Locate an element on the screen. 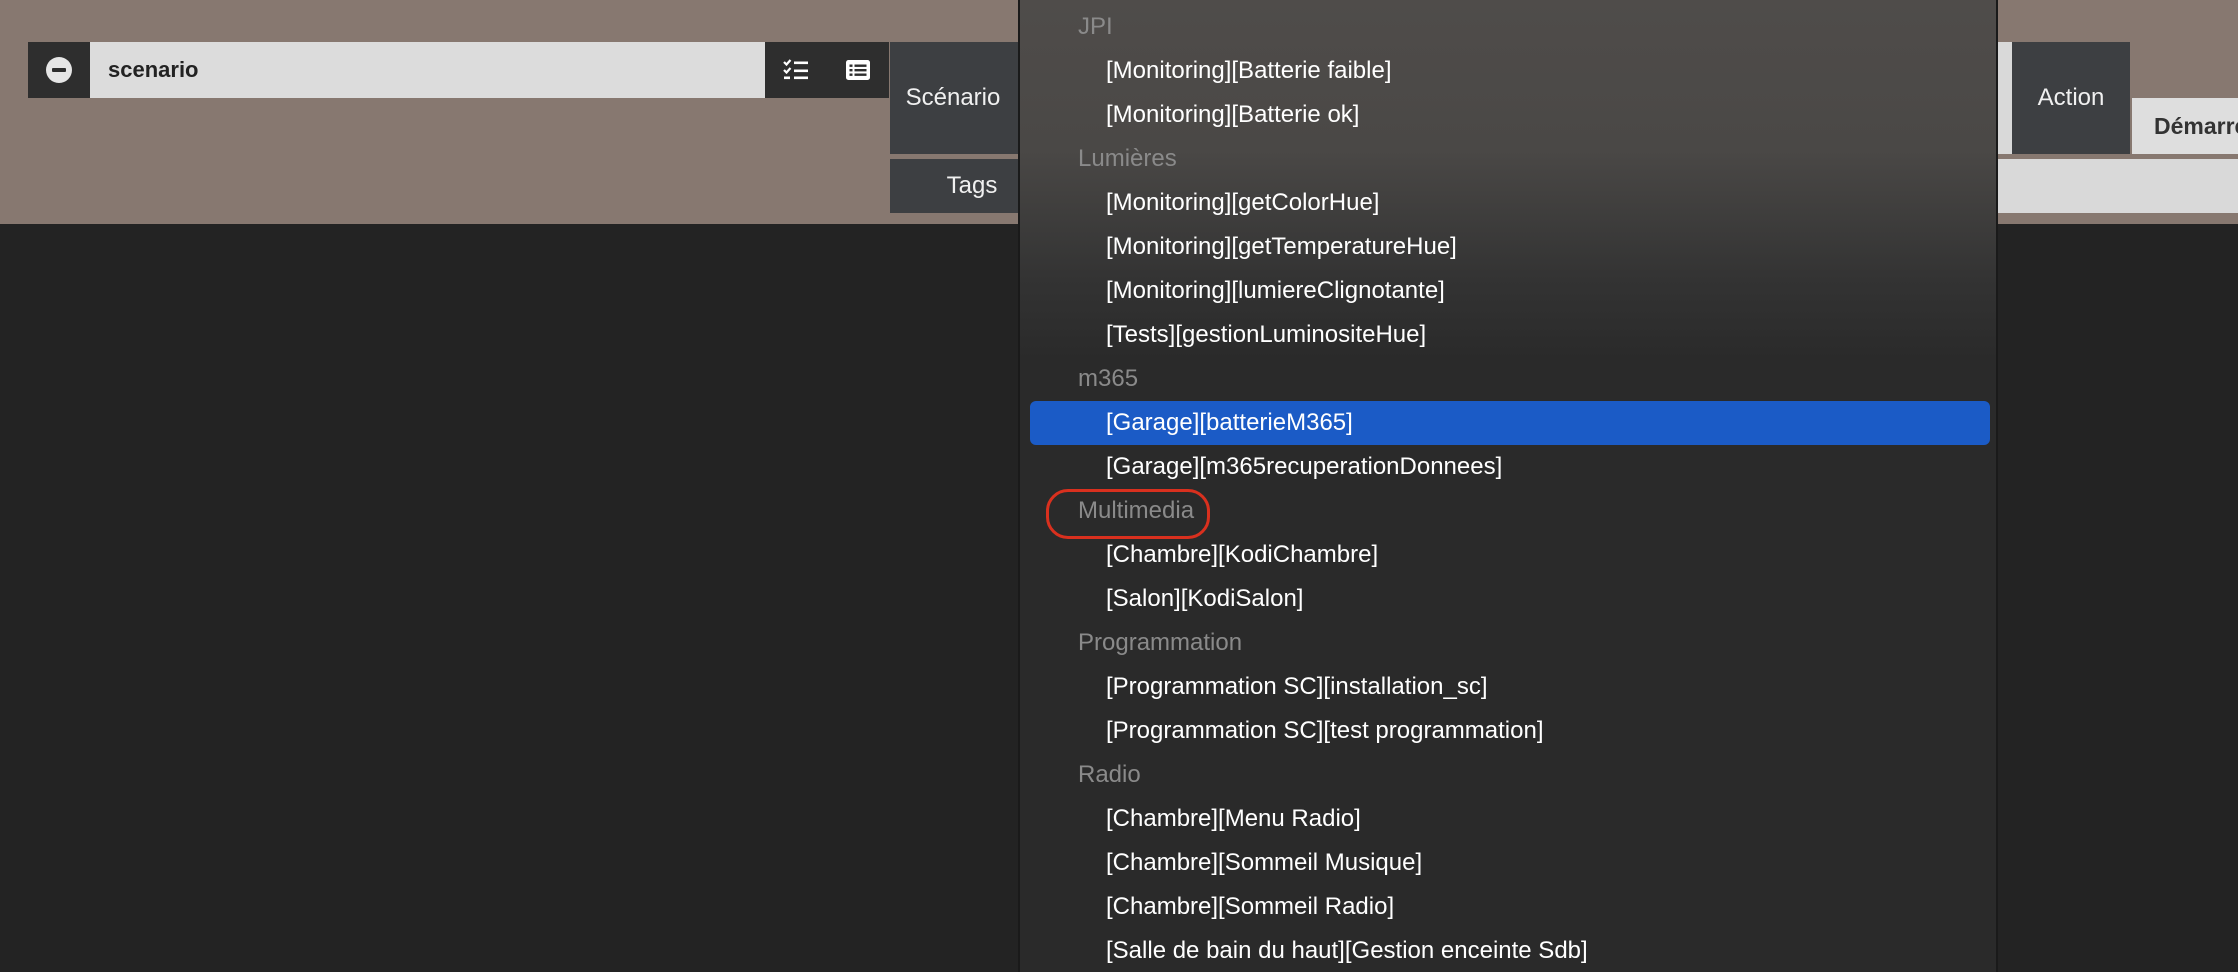 The height and width of the screenshot is (972, 2238). dropdown-group-m365: m365 is located at coordinates (1108, 378).